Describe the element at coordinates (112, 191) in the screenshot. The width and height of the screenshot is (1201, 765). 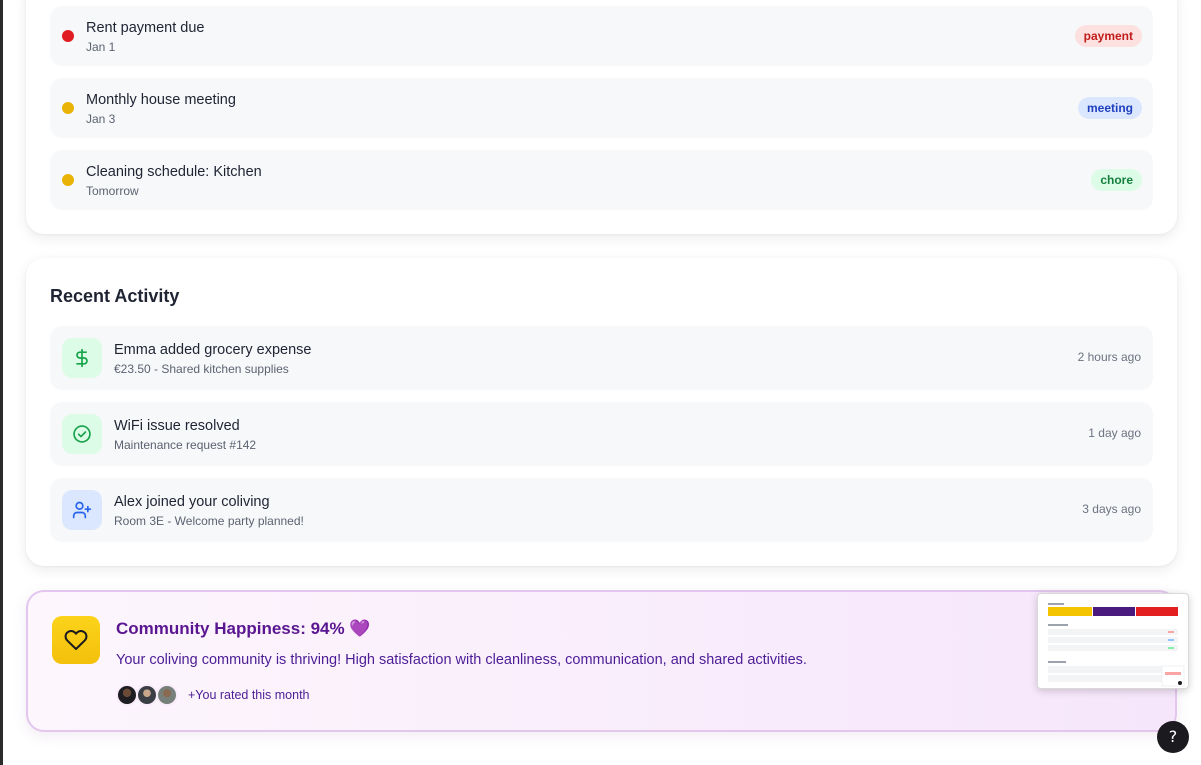
I see `event-date: Tomorrow` at that location.